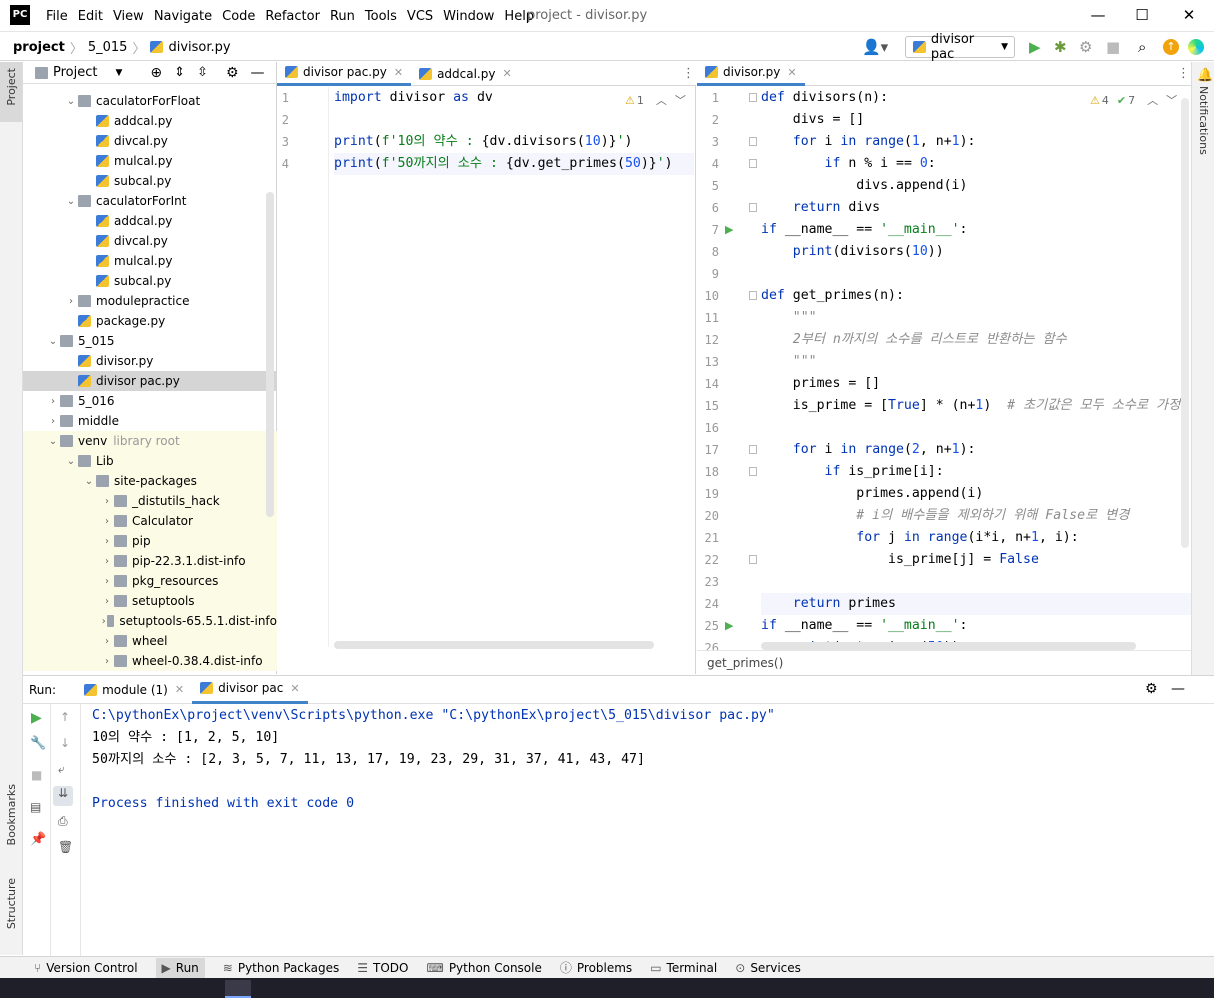  What do you see at coordinates (202, 72) in the screenshot?
I see `collapse-all-icon: ⇳` at bounding box center [202, 72].